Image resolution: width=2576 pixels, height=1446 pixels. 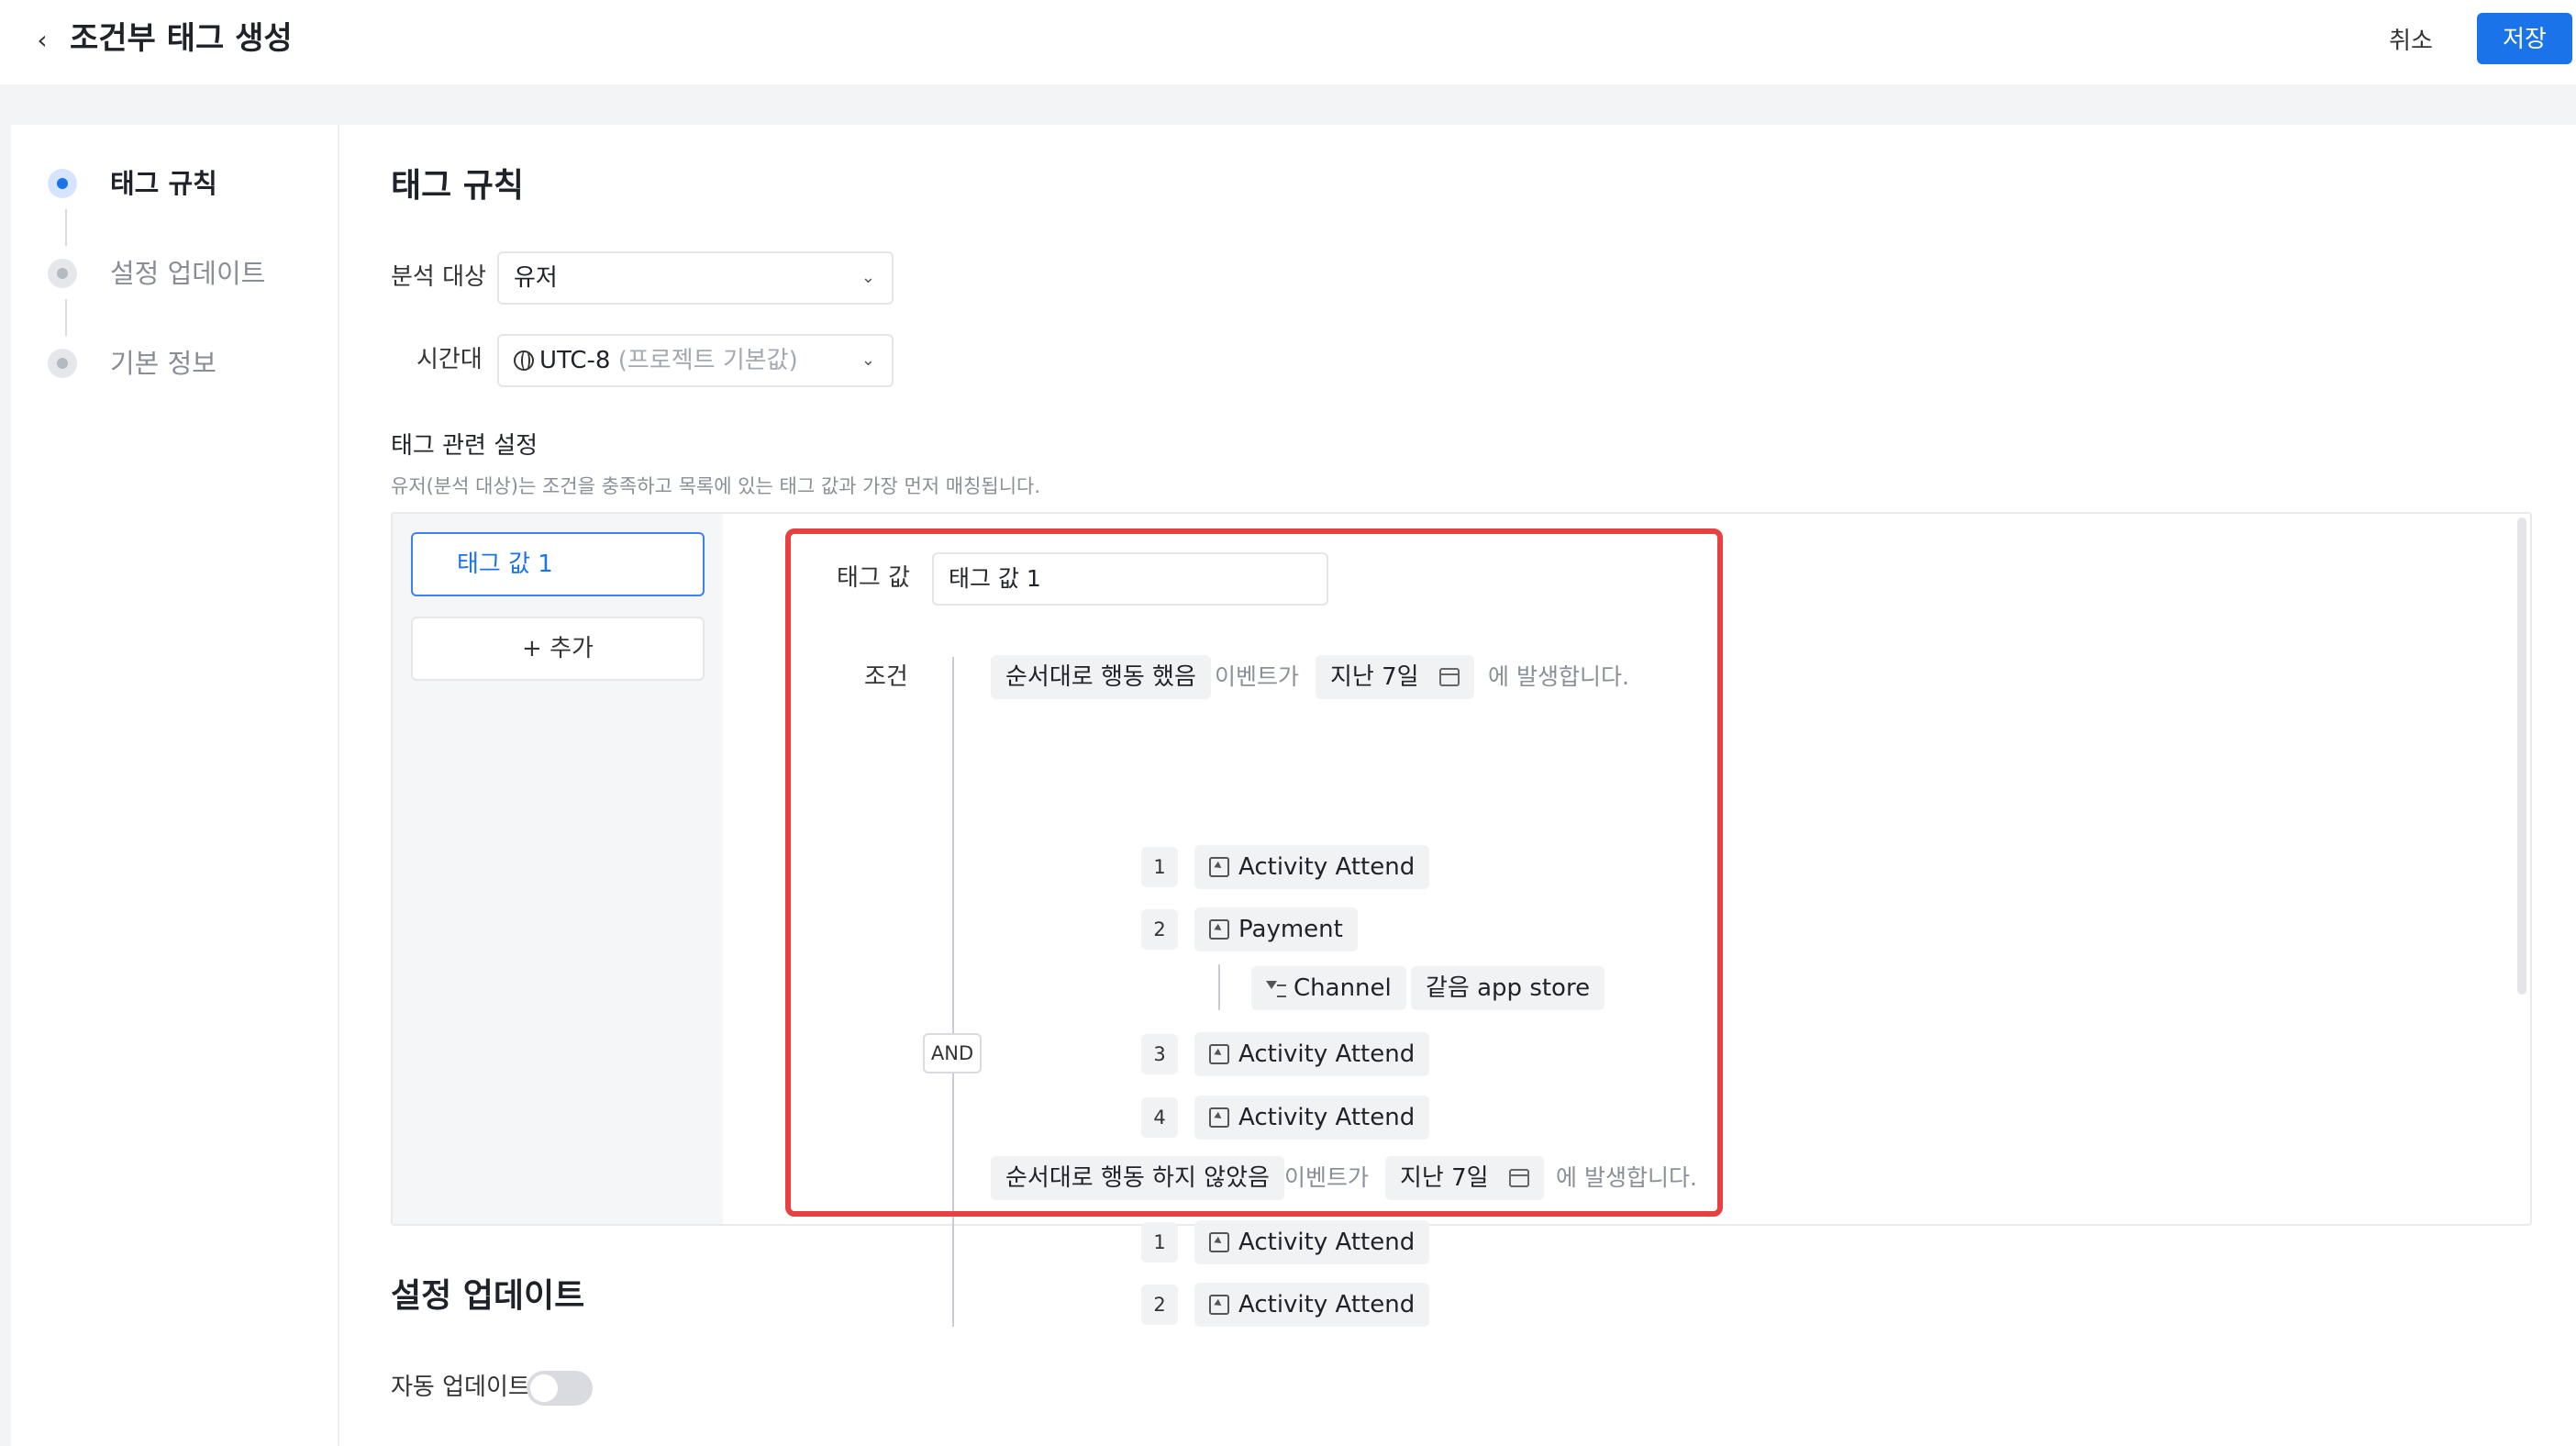 What do you see at coordinates (558, 564) in the screenshot?
I see `tag-value-item: 태그 값 1` at bounding box center [558, 564].